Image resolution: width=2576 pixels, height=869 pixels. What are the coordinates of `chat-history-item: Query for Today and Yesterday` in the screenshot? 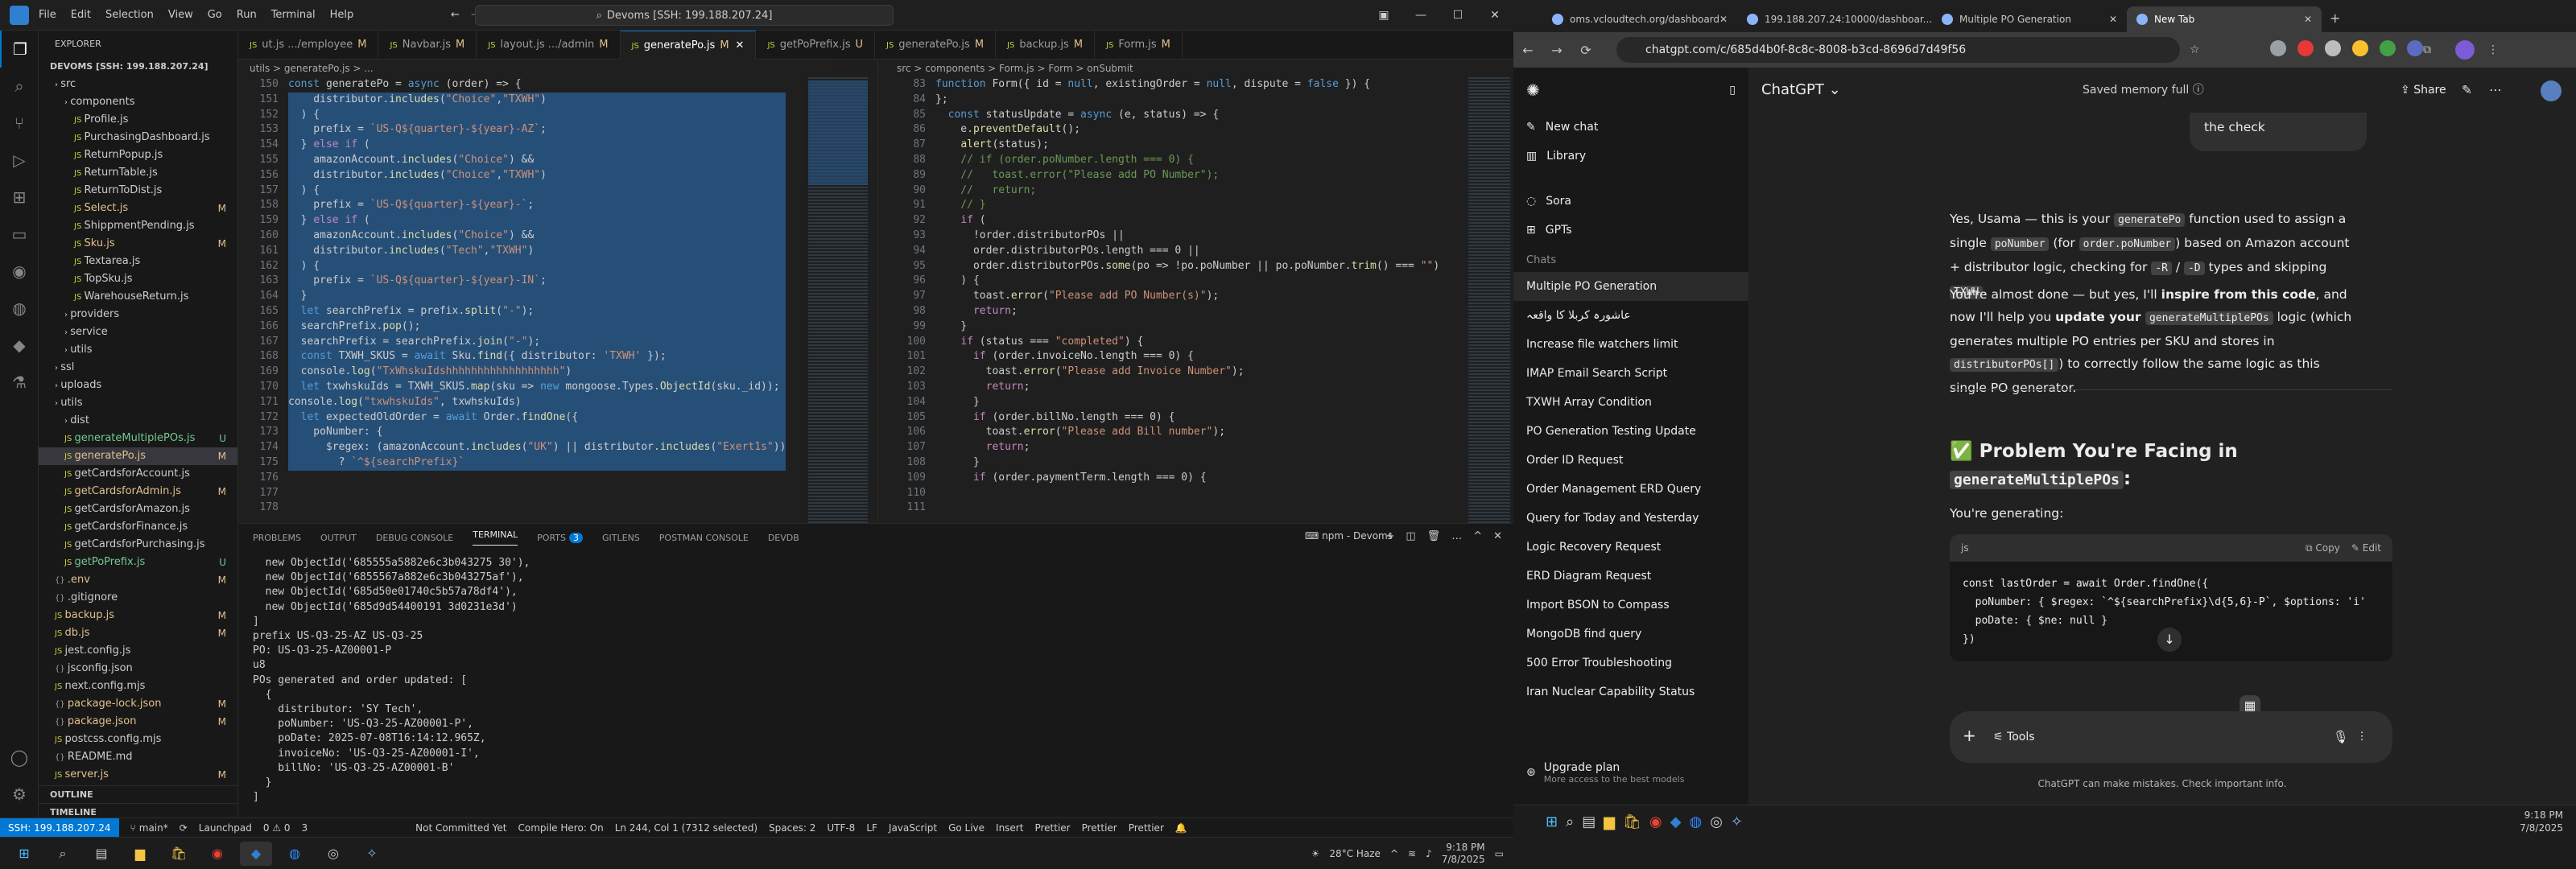 It's located at (1630, 518).